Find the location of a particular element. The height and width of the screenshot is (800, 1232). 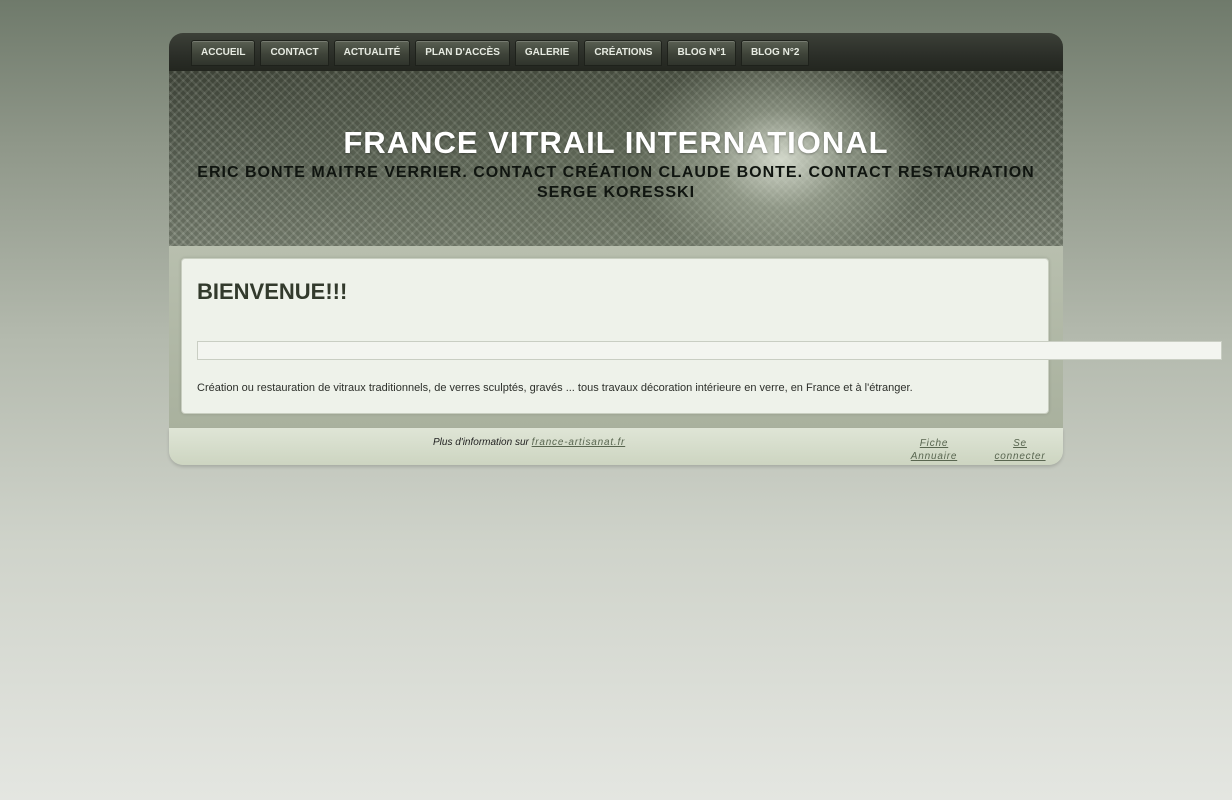

footer-info-prefix: Plus d'information sur is located at coordinates (481, 442).